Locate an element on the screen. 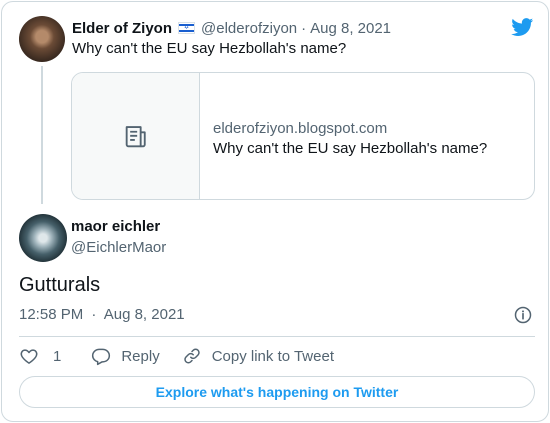 The height and width of the screenshot is (423, 550). like-button: 1 is located at coordinates (40, 356).